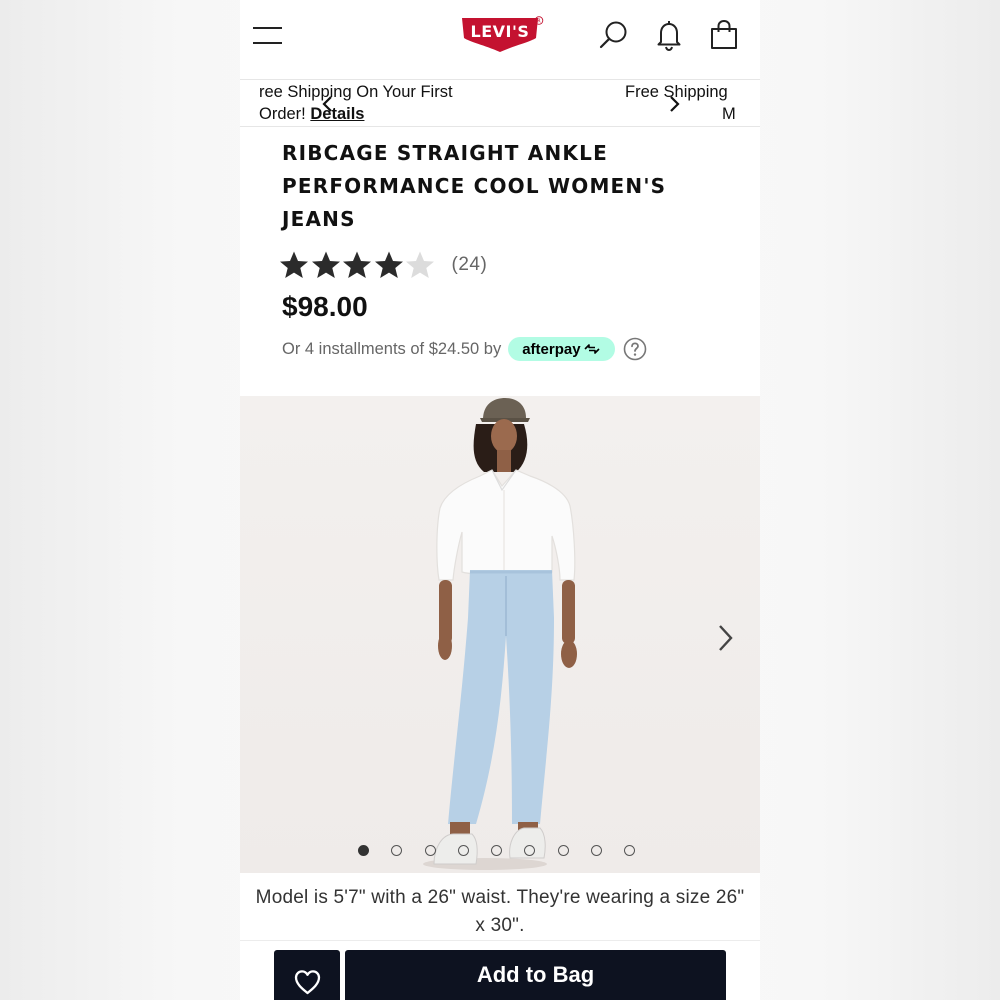  What do you see at coordinates (724, 35) in the screenshot?
I see `shopping-bag-icon` at bounding box center [724, 35].